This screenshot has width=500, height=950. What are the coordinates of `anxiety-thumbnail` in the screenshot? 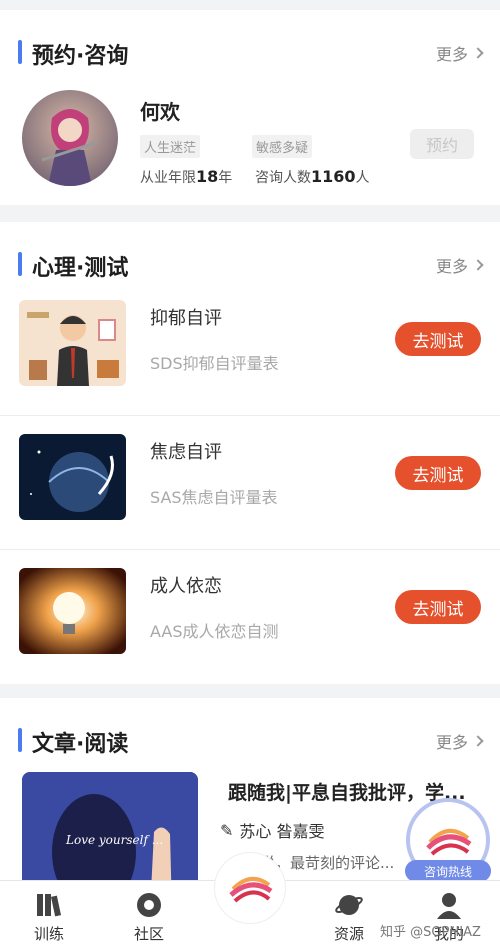 It's located at (72, 477).